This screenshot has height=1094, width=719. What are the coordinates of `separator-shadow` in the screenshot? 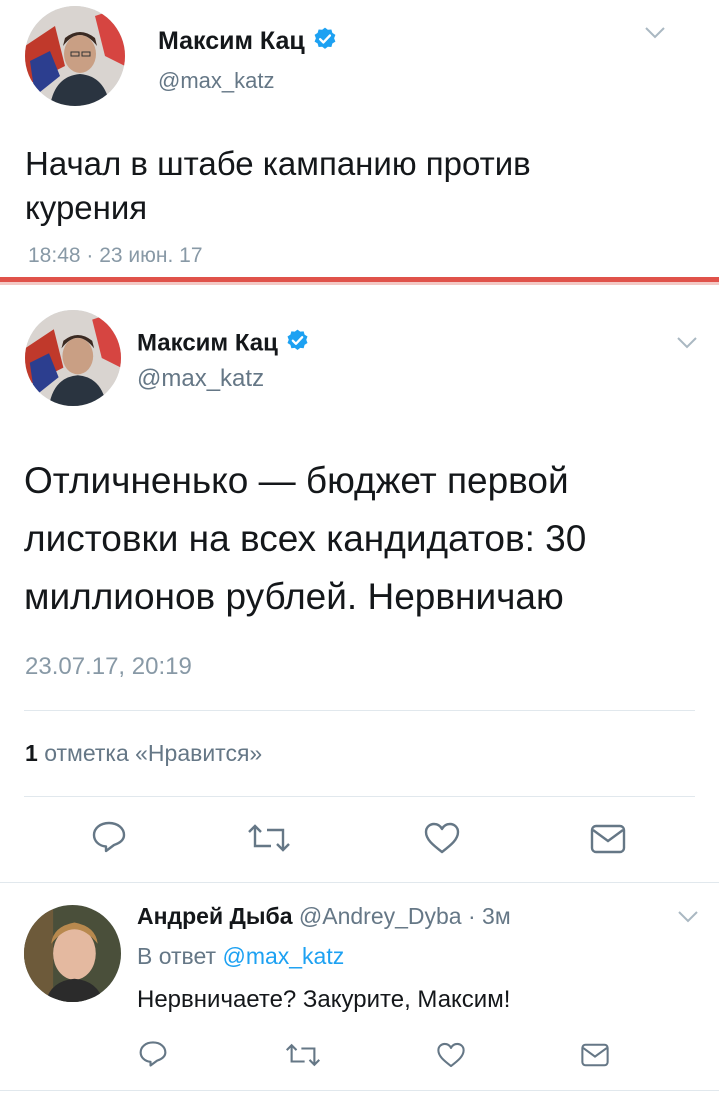 It's located at (359, 283).